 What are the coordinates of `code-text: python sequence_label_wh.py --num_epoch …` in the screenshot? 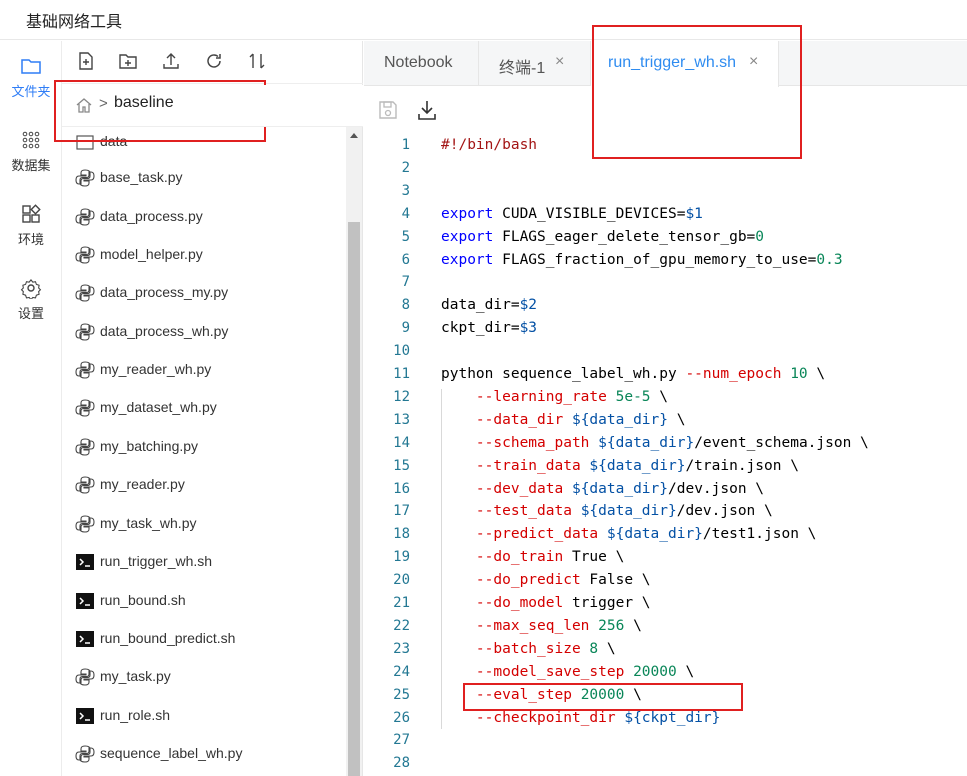 It's located at (633, 374).